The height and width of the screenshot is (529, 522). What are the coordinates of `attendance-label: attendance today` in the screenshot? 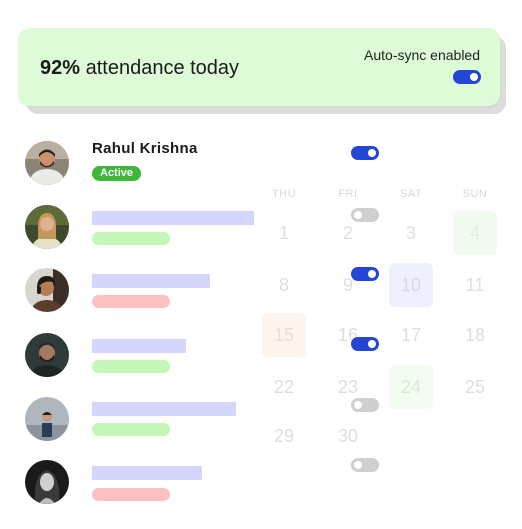 It's located at (160, 68).